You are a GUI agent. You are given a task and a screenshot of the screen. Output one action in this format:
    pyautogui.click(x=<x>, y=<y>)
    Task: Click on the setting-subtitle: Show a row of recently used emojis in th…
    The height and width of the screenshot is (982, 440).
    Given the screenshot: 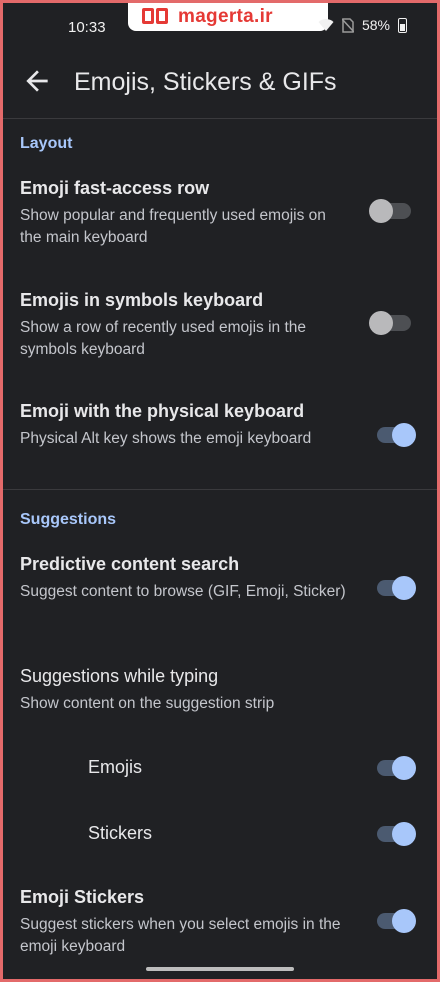 What is the action you would take?
    pyautogui.click(x=163, y=338)
    